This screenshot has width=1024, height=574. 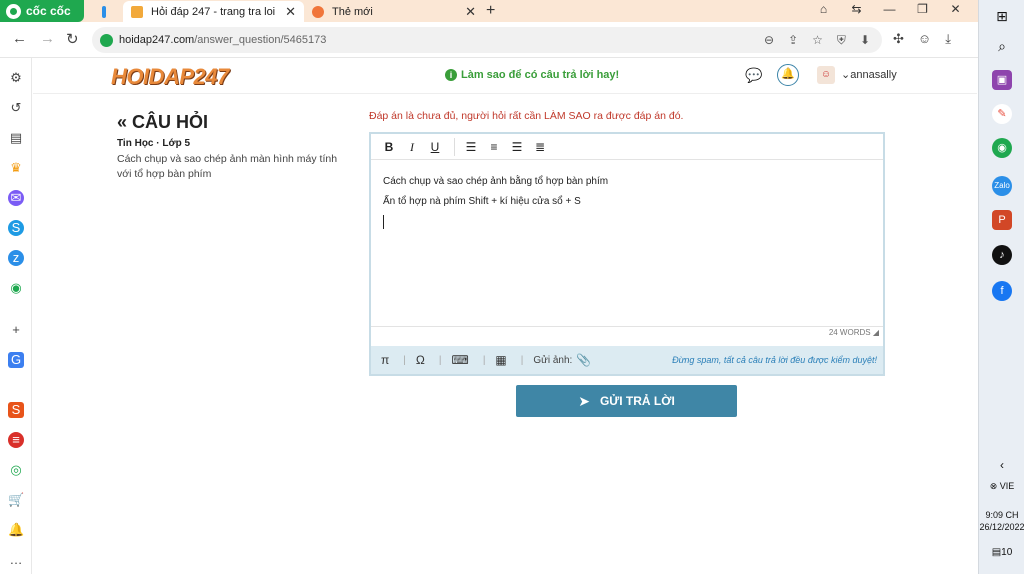 What do you see at coordinates (1001, 527) in the screenshot?
I see `clock-date: 26/12/2022` at bounding box center [1001, 527].